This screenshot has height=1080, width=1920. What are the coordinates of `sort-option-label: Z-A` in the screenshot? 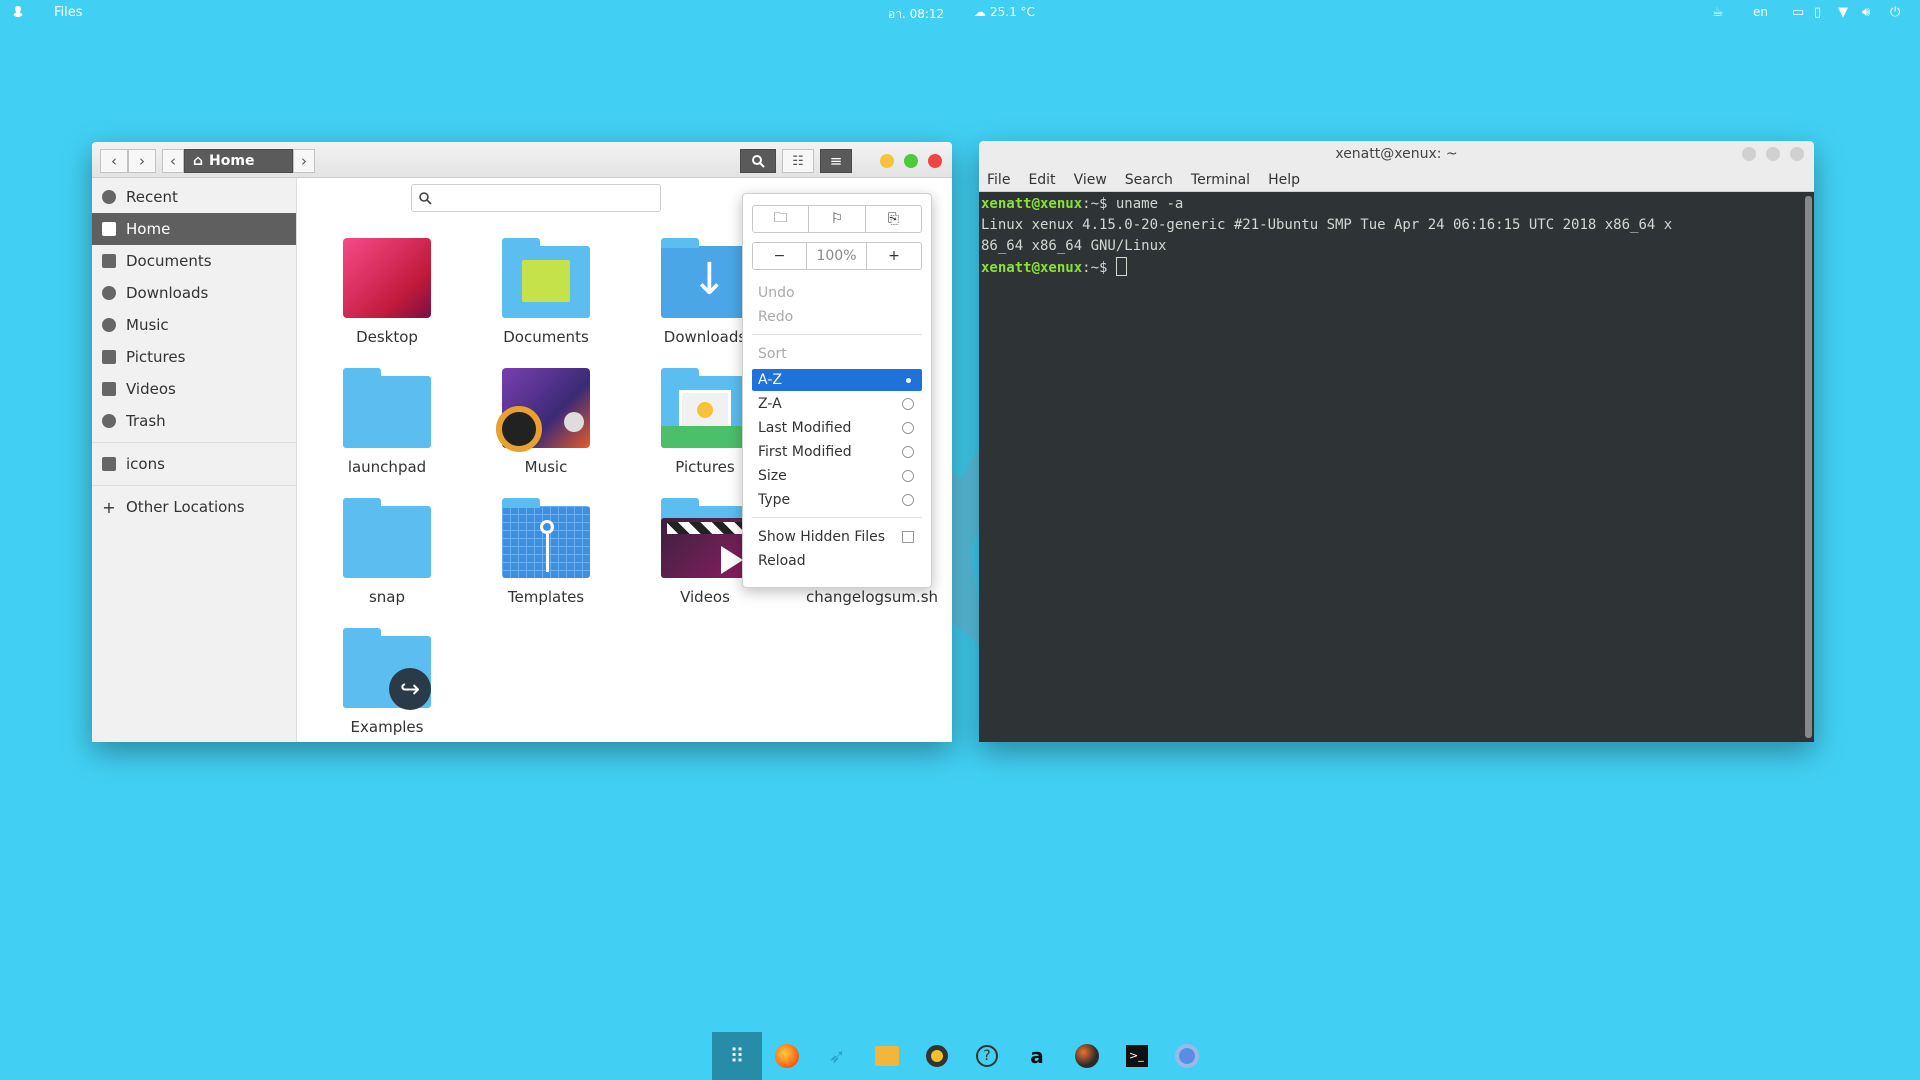 It's located at (770, 404).